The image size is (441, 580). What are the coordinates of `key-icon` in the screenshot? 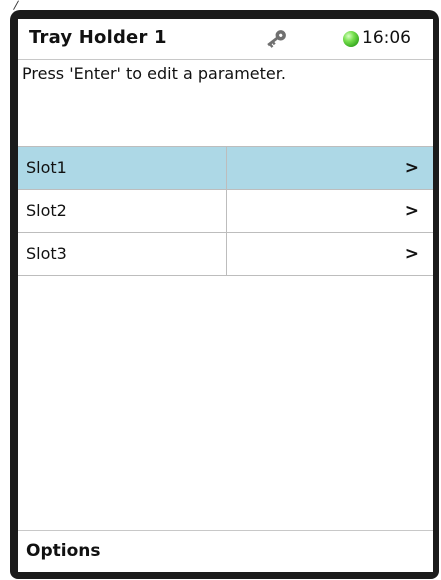 It's located at (276, 39).